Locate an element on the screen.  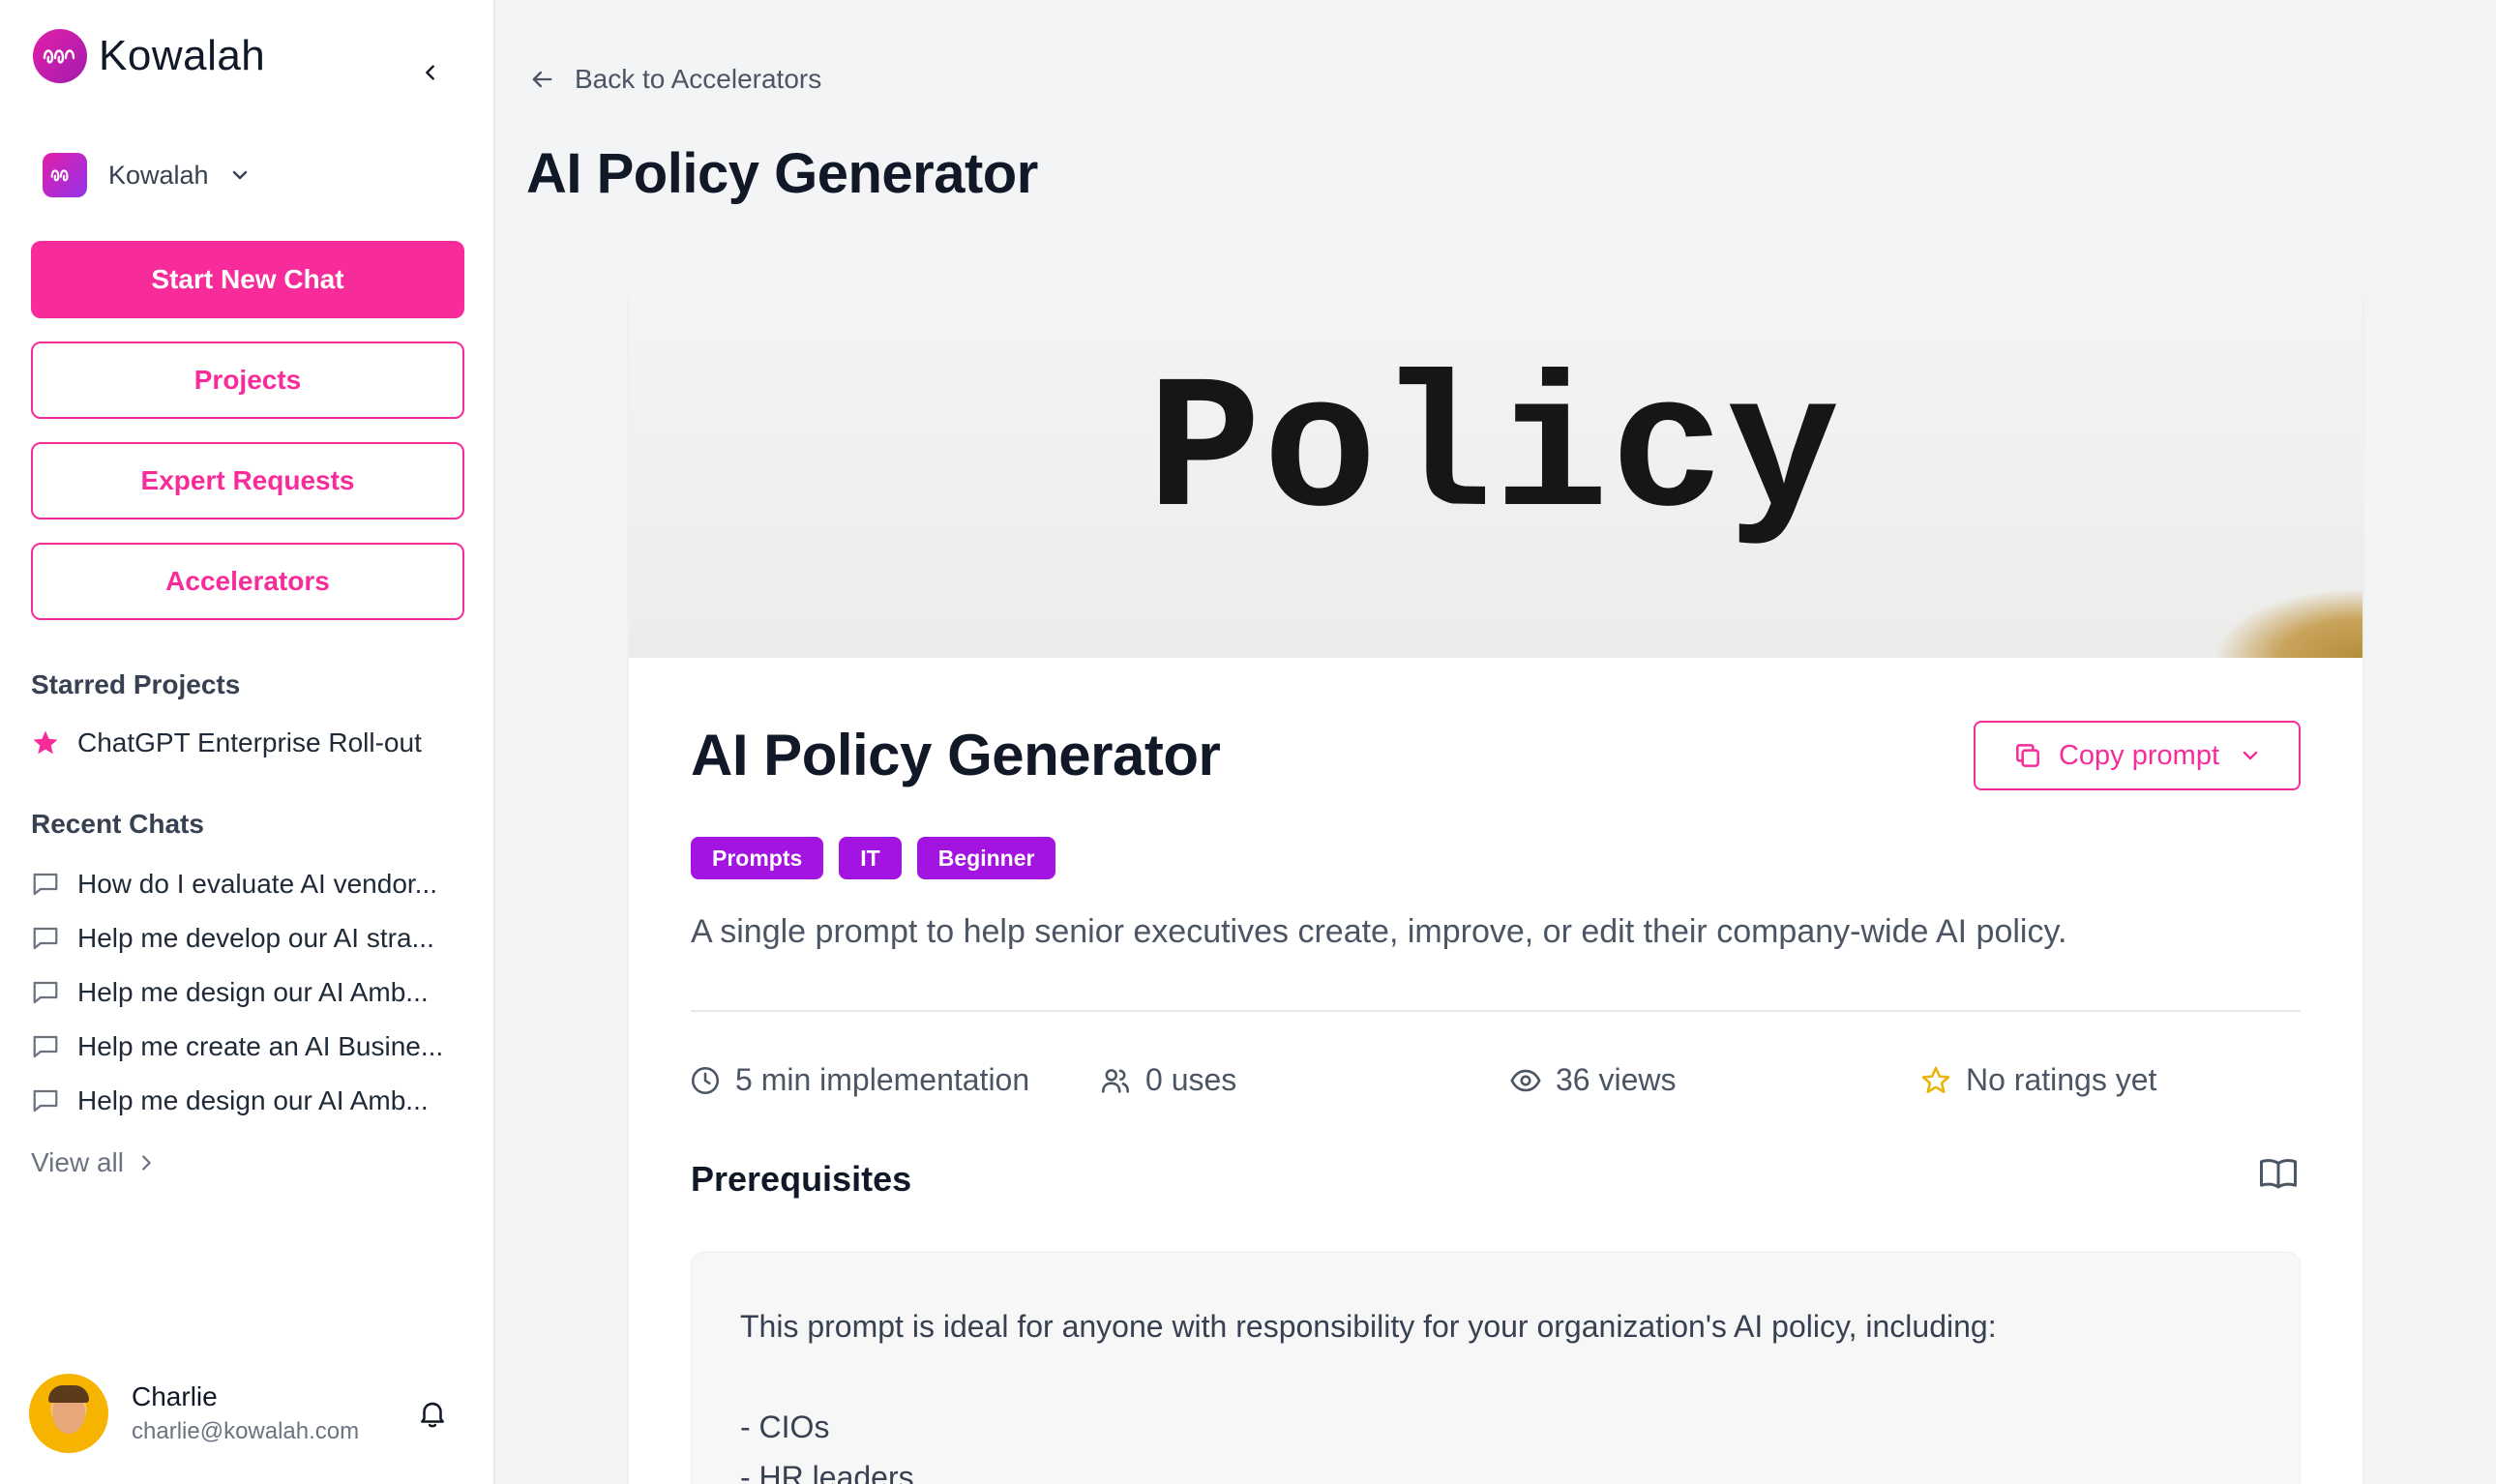
uses-label: 0 uses is located at coordinates (1191, 1079).